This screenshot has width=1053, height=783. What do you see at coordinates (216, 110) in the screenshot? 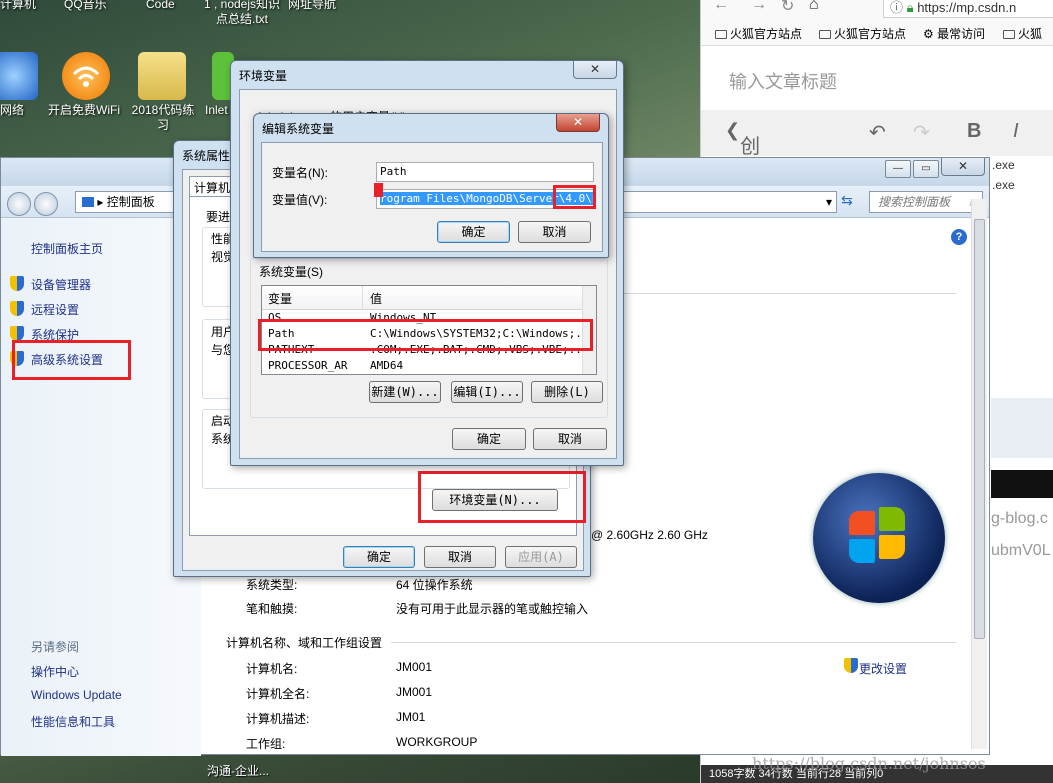
I see `desktop-label-inlet: Inlet` at bounding box center [216, 110].